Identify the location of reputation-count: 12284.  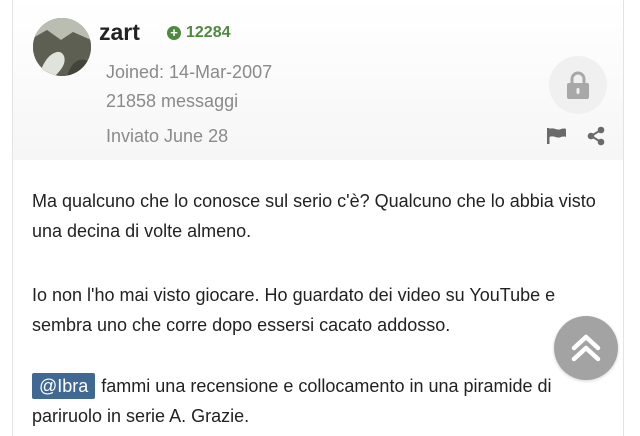
(208, 32).